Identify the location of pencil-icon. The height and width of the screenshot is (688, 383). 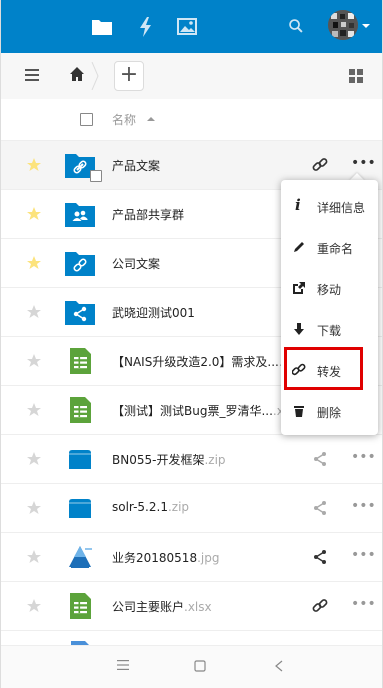
(299, 247).